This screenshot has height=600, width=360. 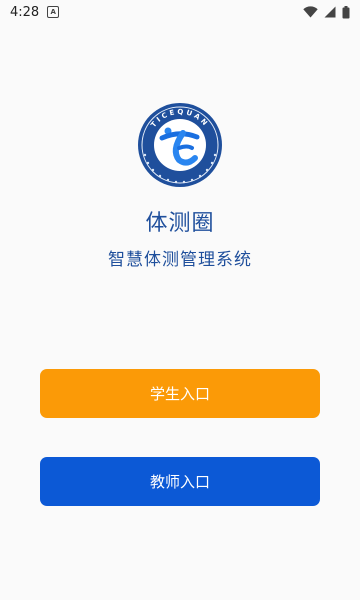 What do you see at coordinates (310, 12) in the screenshot?
I see `wifi-icon` at bounding box center [310, 12].